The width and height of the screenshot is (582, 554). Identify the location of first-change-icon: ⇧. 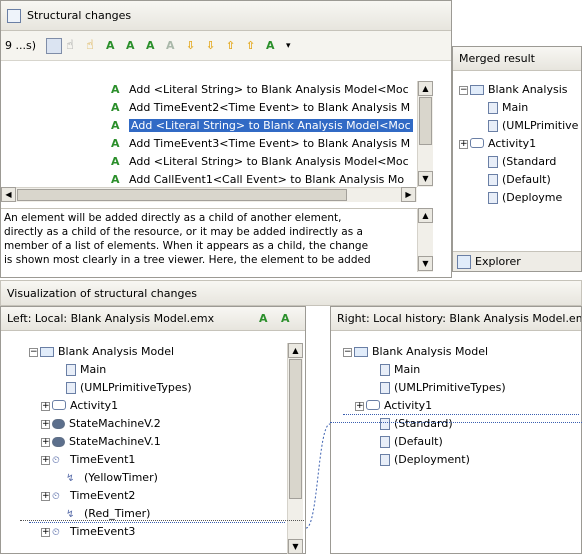
(254, 46).